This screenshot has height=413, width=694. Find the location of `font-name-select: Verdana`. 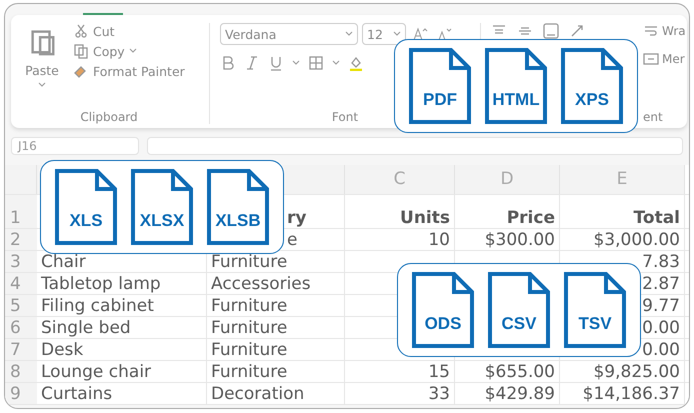

font-name-select: Verdana is located at coordinates (289, 34).